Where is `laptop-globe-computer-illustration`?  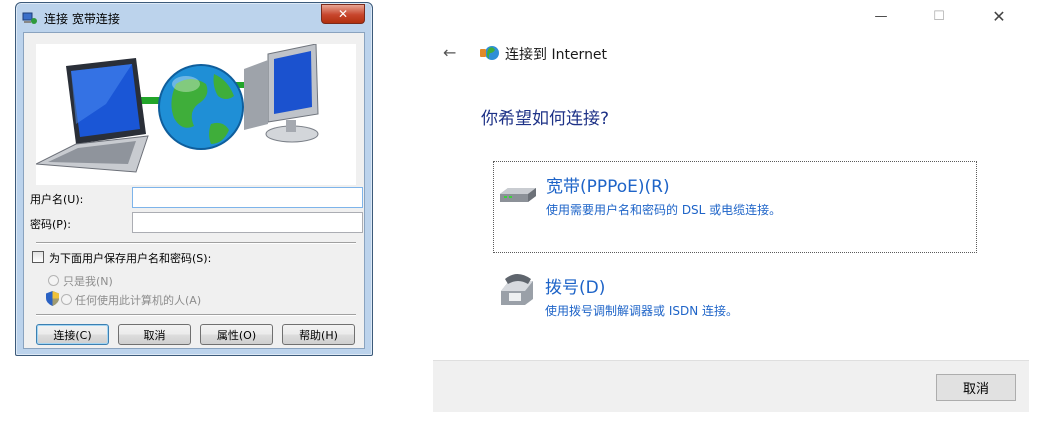 laptop-globe-computer-illustration is located at coordinates (176, 108).